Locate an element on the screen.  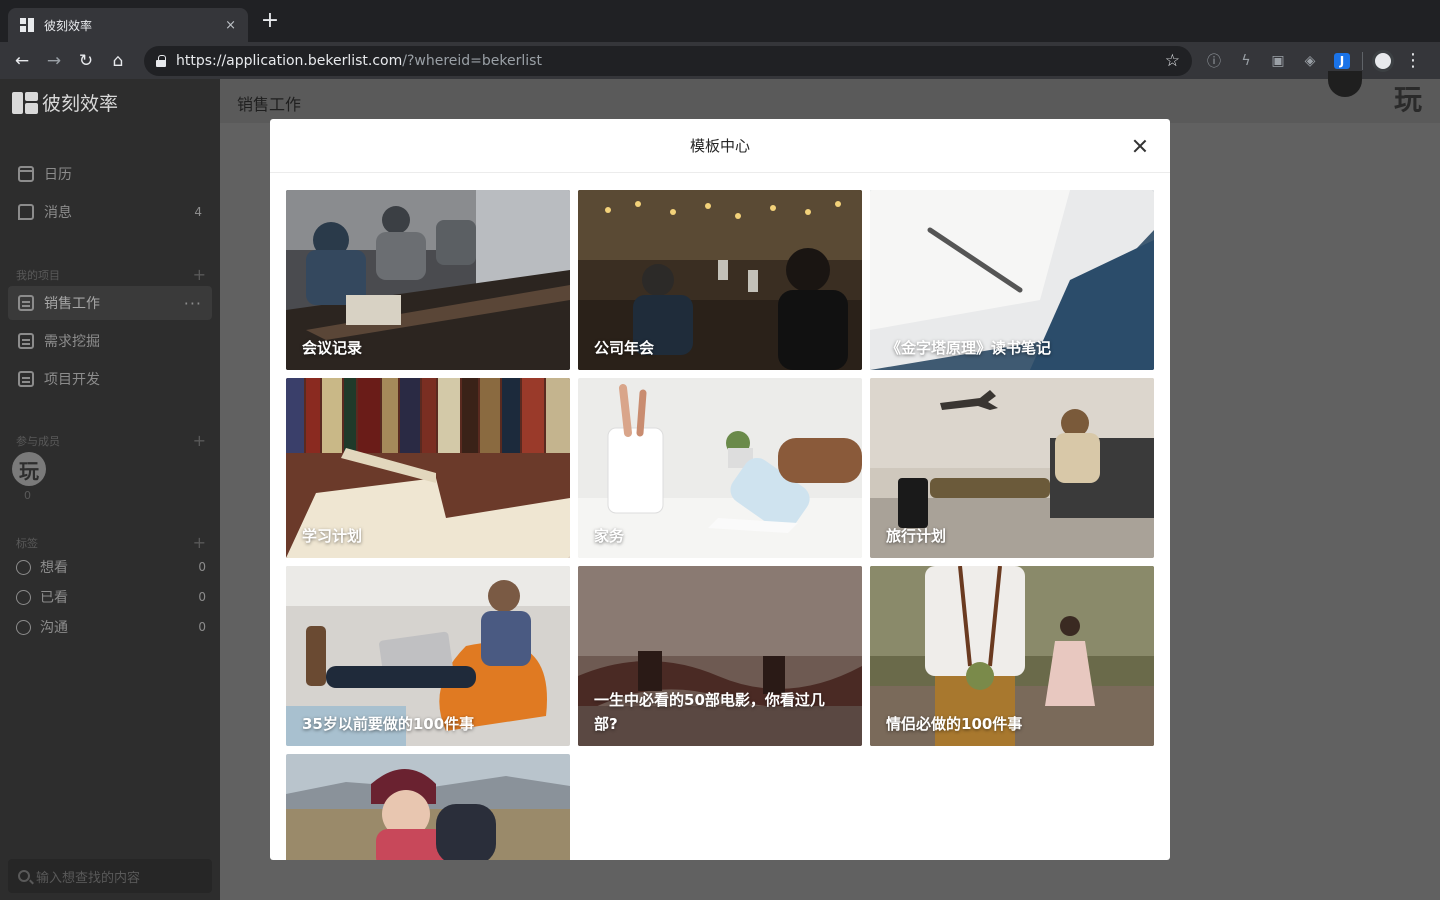
template-card-label: 情侣必做的100件事 is located at coordinates (954, 724).